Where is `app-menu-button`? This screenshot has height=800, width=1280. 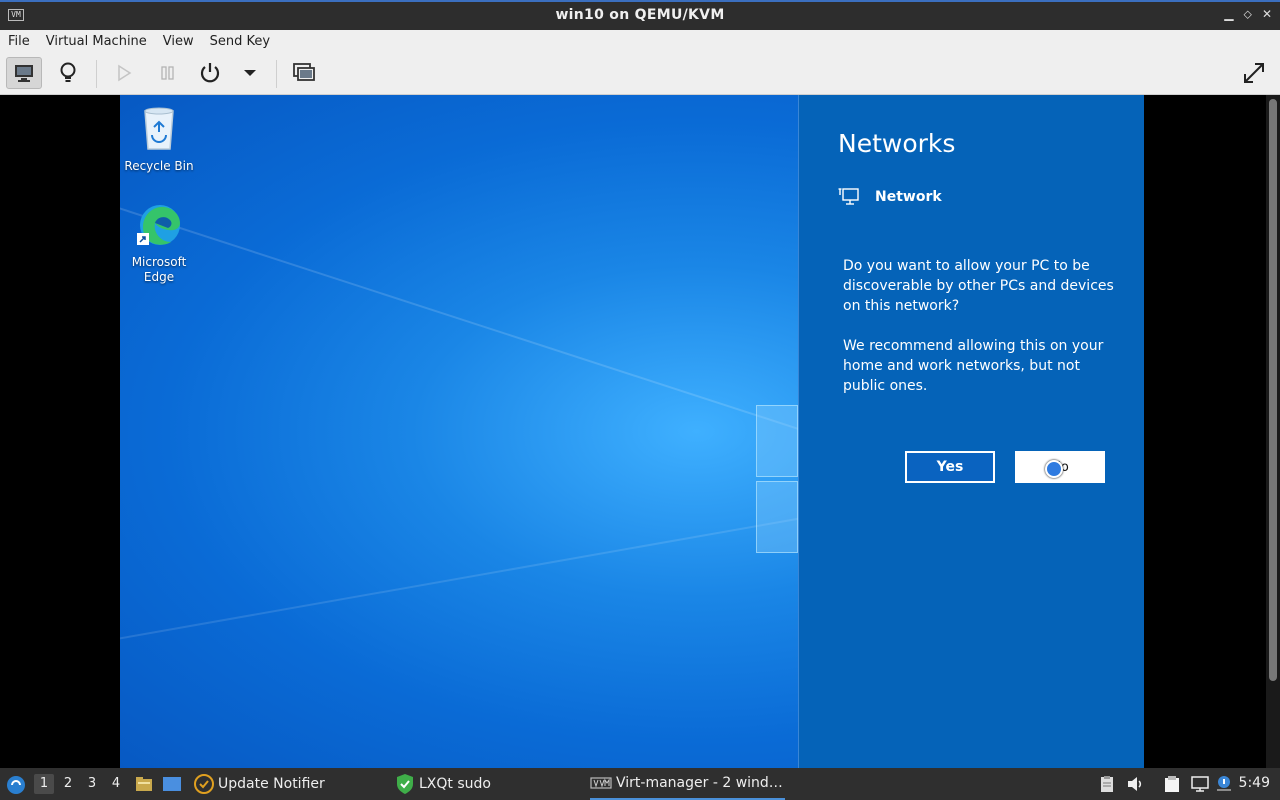
app-menu-button is located at coordinates (16, 785).